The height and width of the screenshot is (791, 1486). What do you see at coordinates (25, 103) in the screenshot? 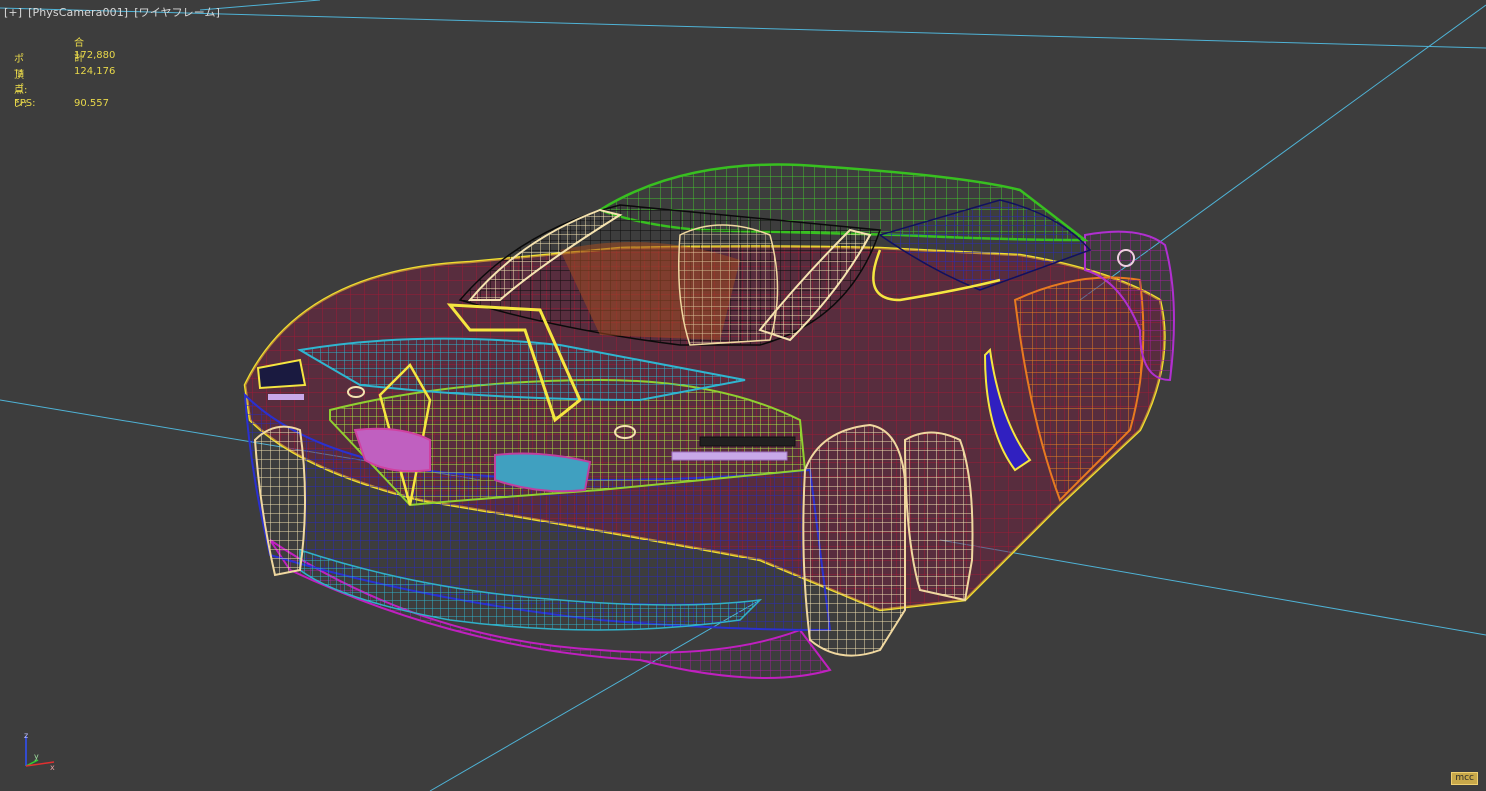
I see `stats-fps-label: FPS:` at bounding box center [25, 103].